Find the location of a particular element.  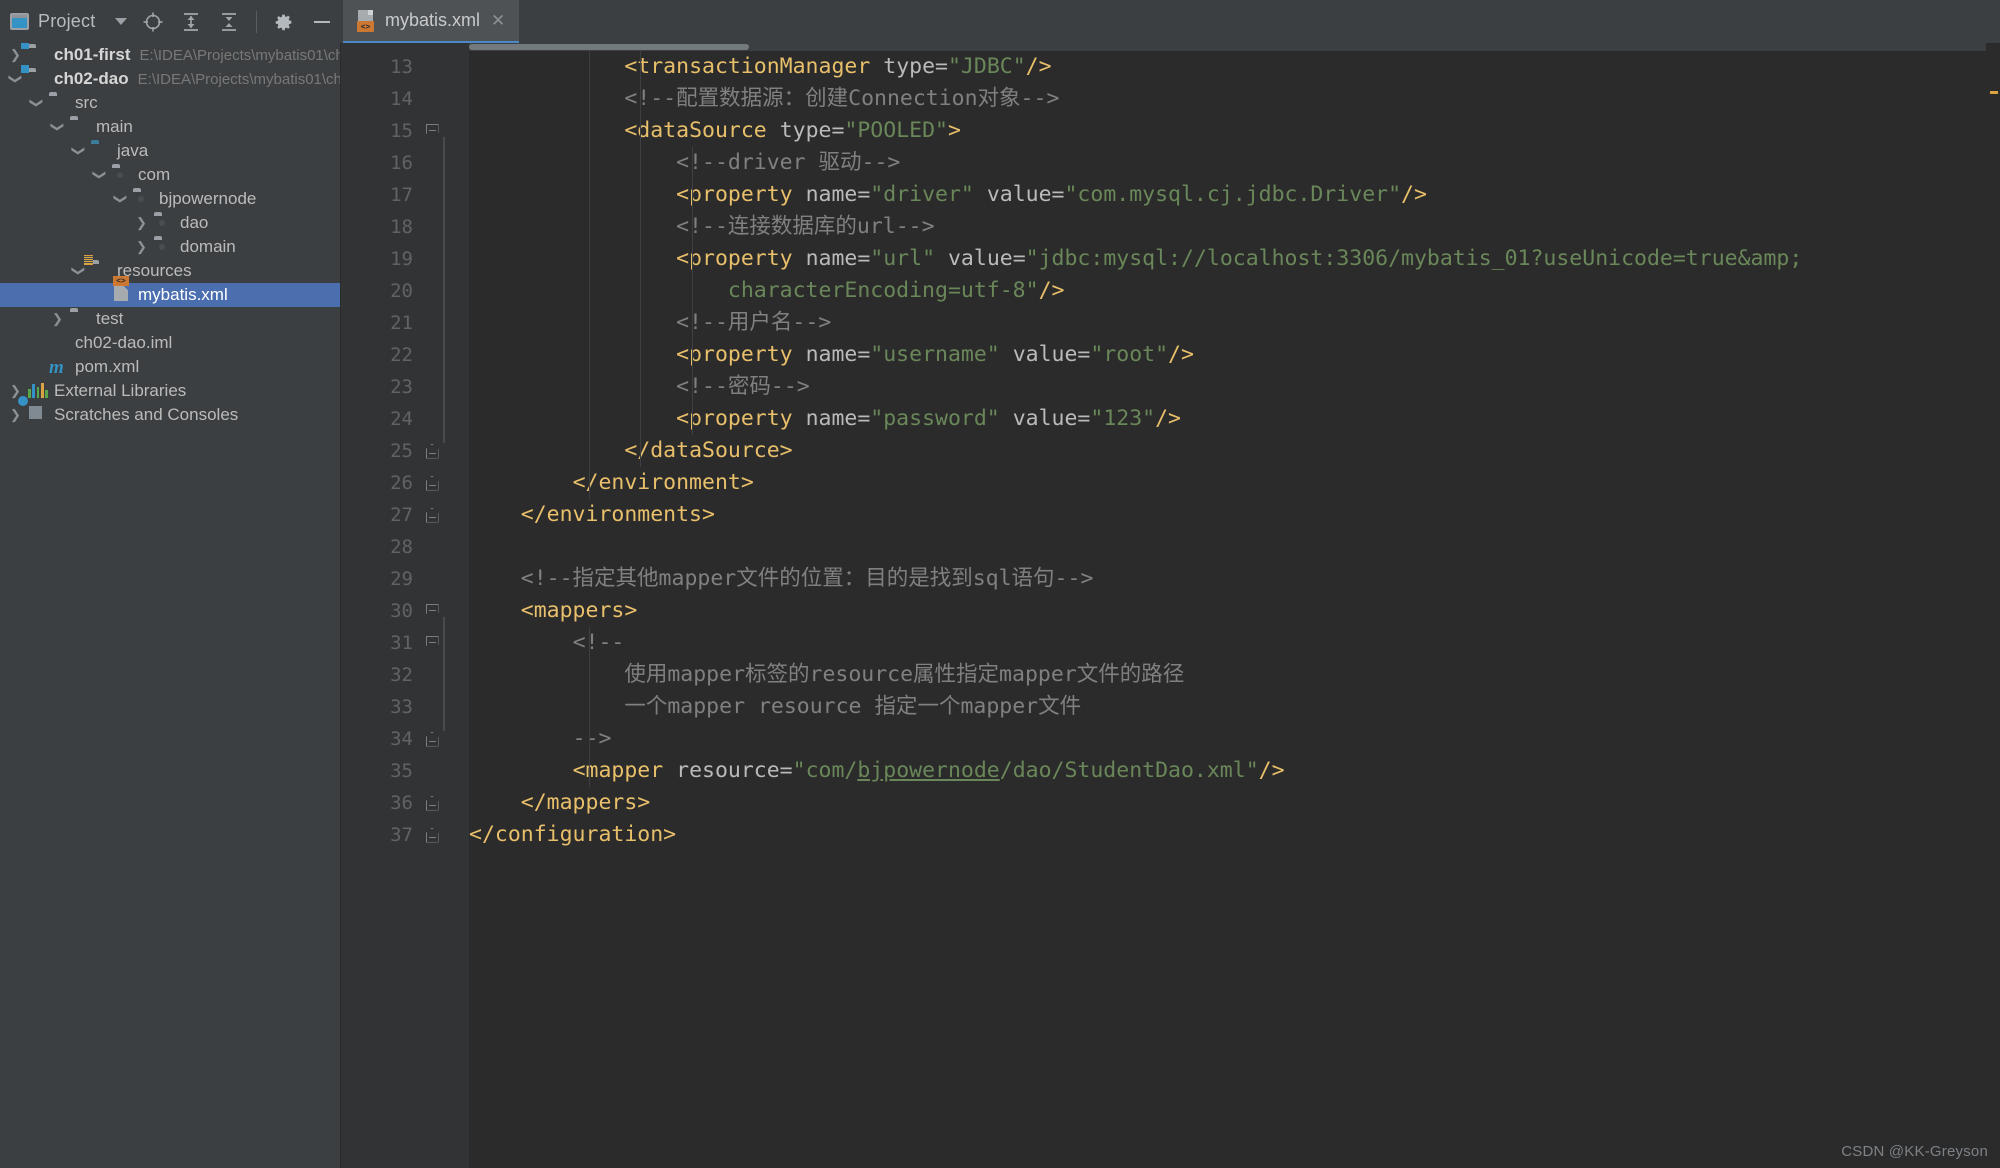

code-line: <property name="password" value="123"/> is located at coordinates (1234, 419).